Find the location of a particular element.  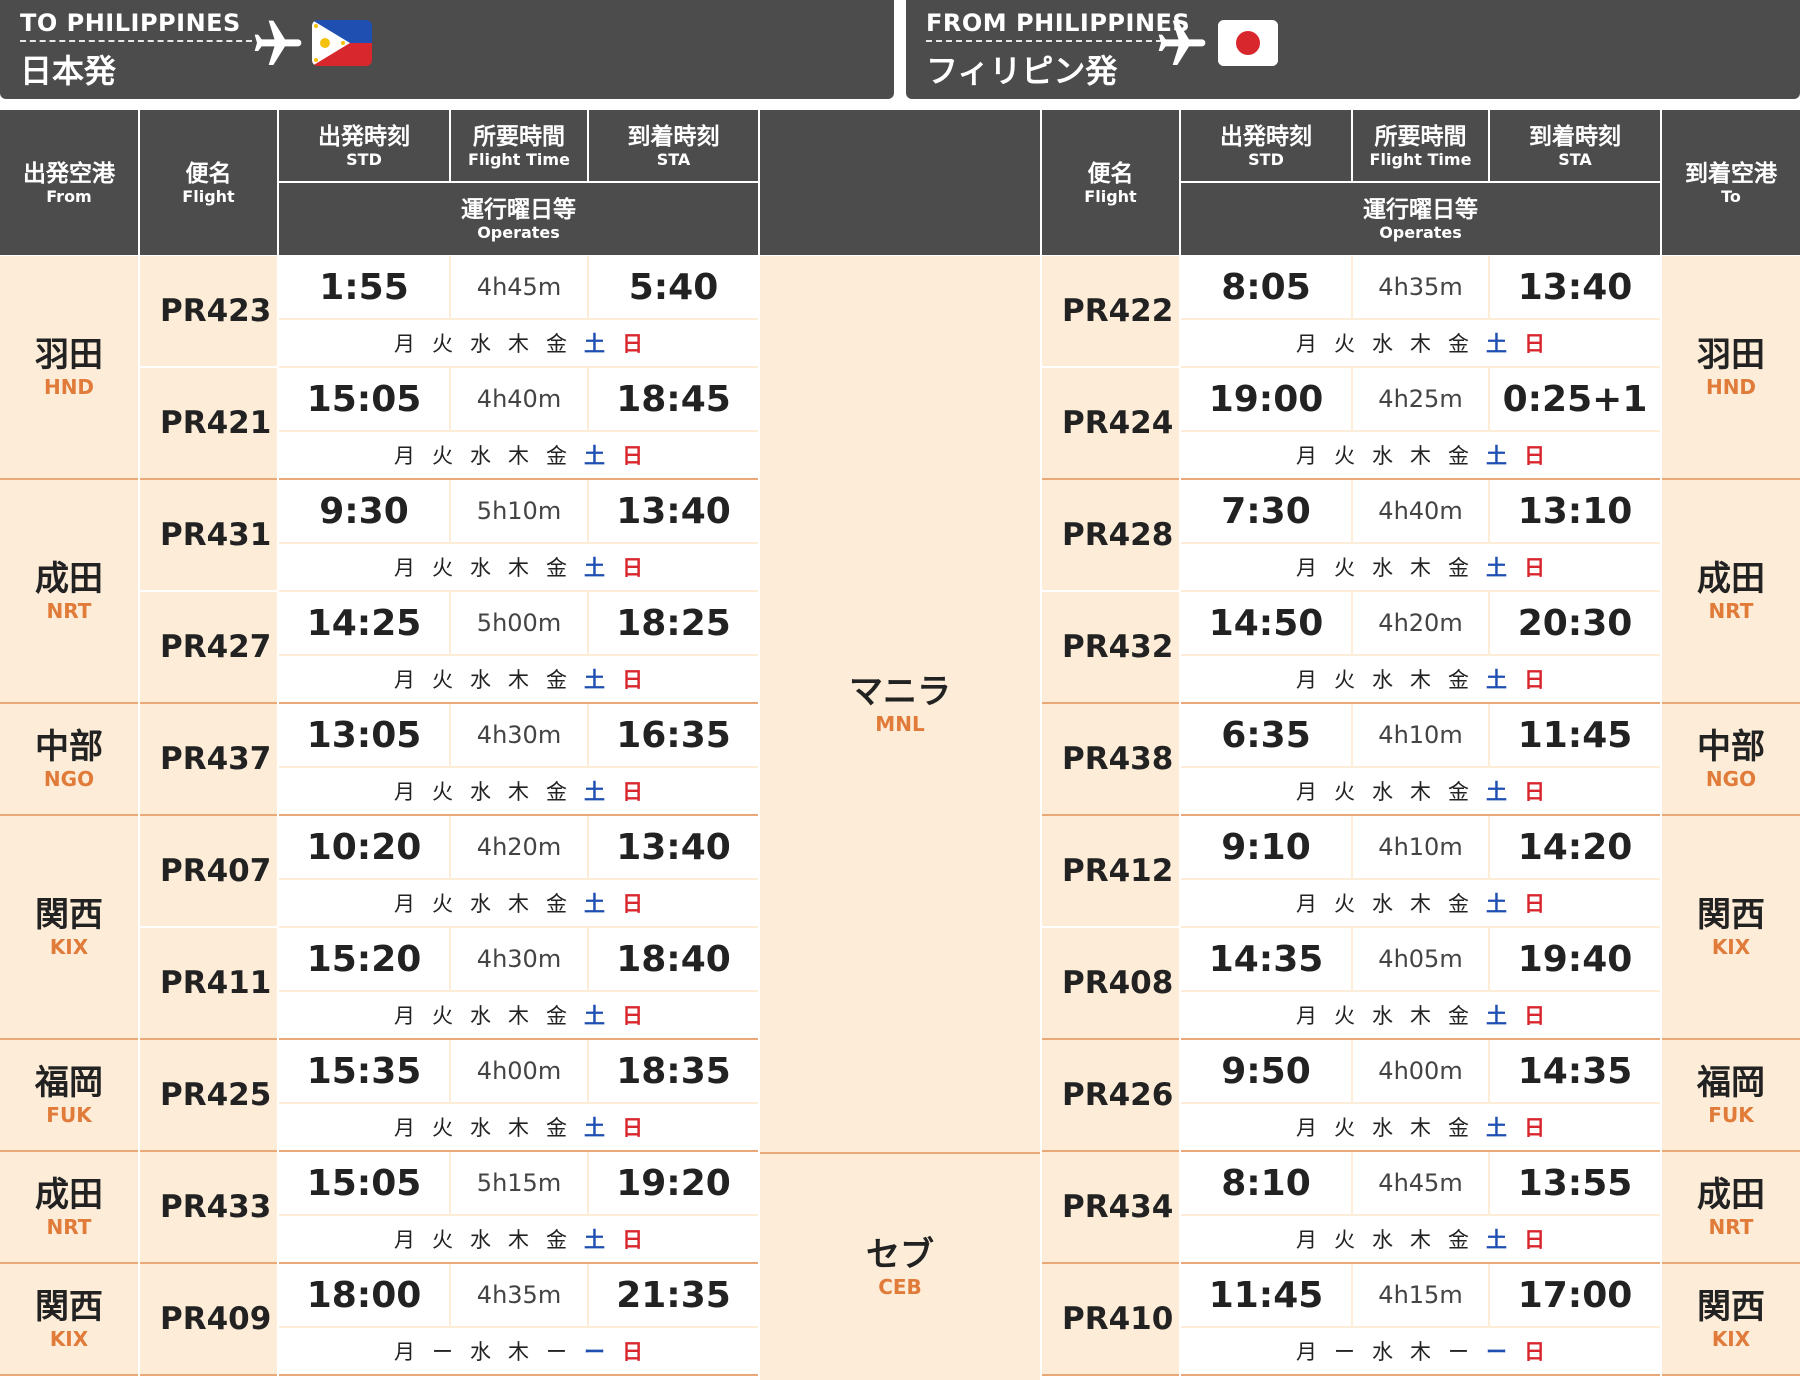

header-sta-en: STA is located at coordinates (1575, 159).